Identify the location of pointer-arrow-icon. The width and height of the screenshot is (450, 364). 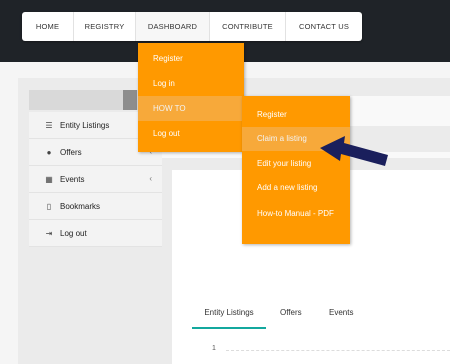
(354, 151).